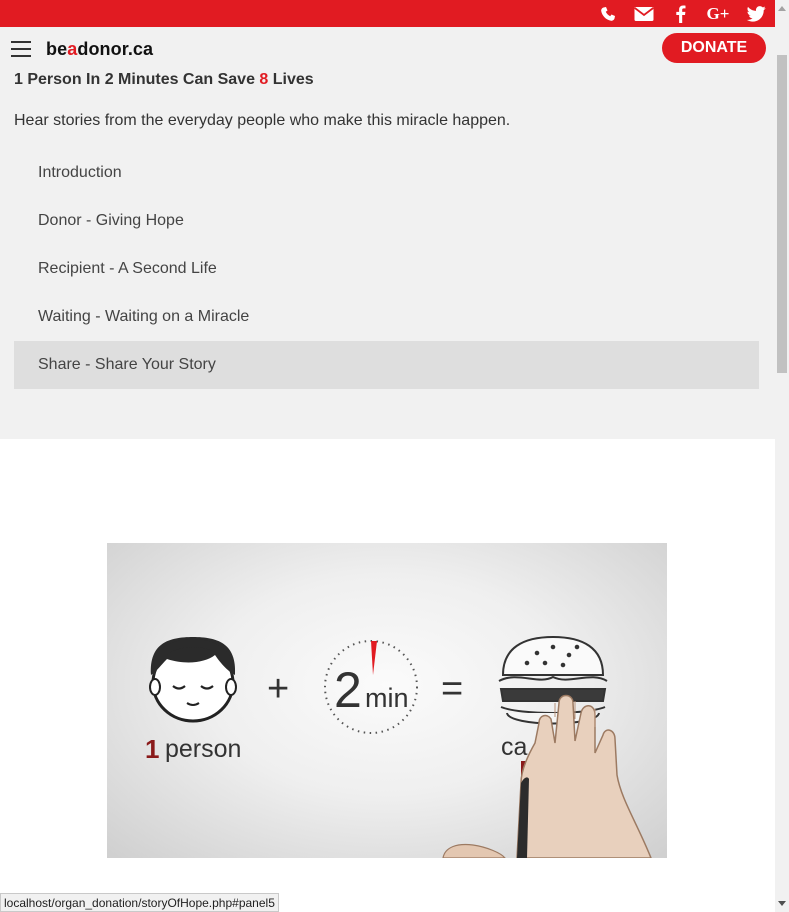  I want to click on story-menu-item: Share - Share Your Story, so click(386, 365).